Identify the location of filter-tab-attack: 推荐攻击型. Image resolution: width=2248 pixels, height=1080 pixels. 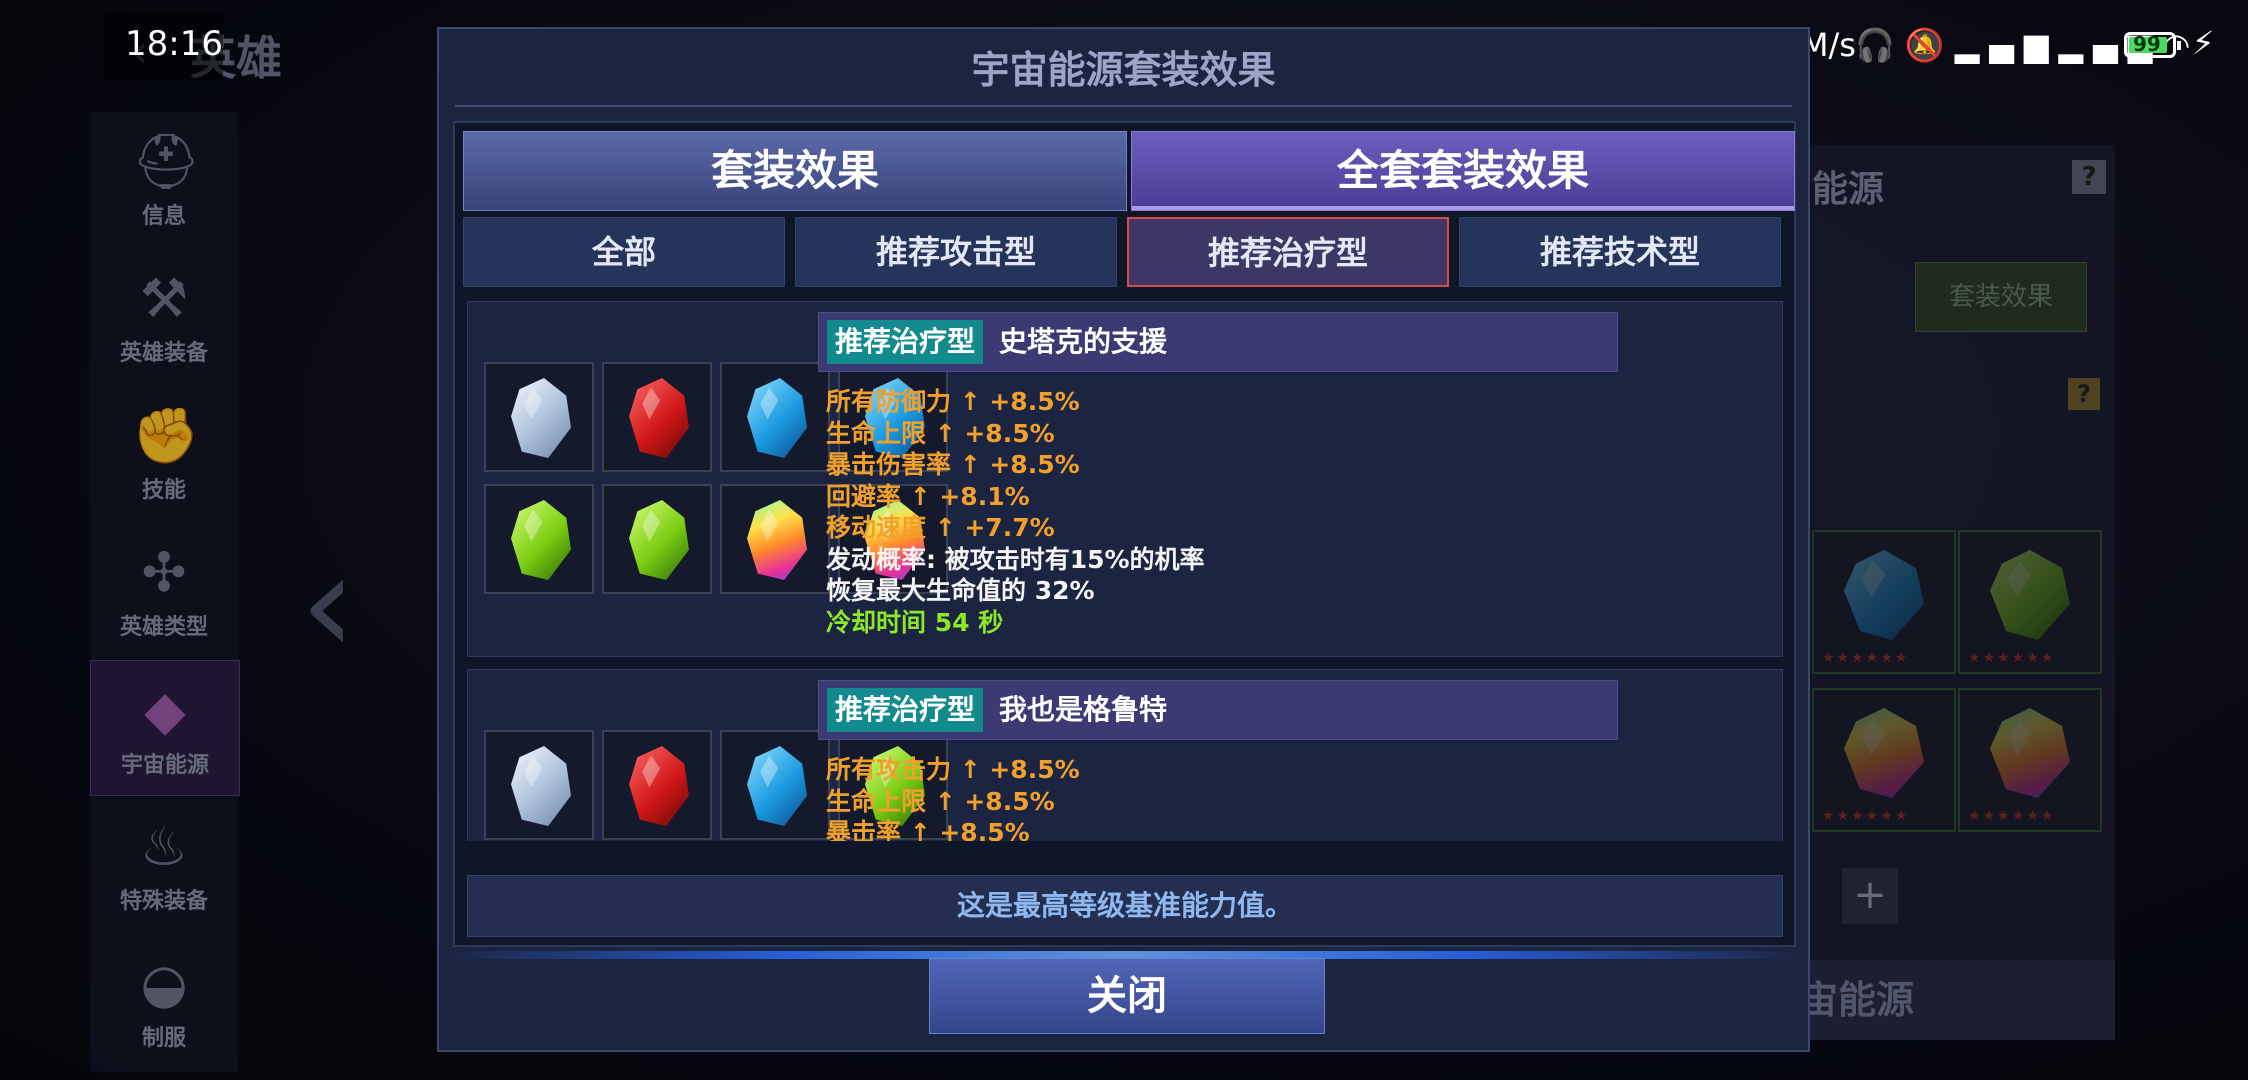
(956, 252).